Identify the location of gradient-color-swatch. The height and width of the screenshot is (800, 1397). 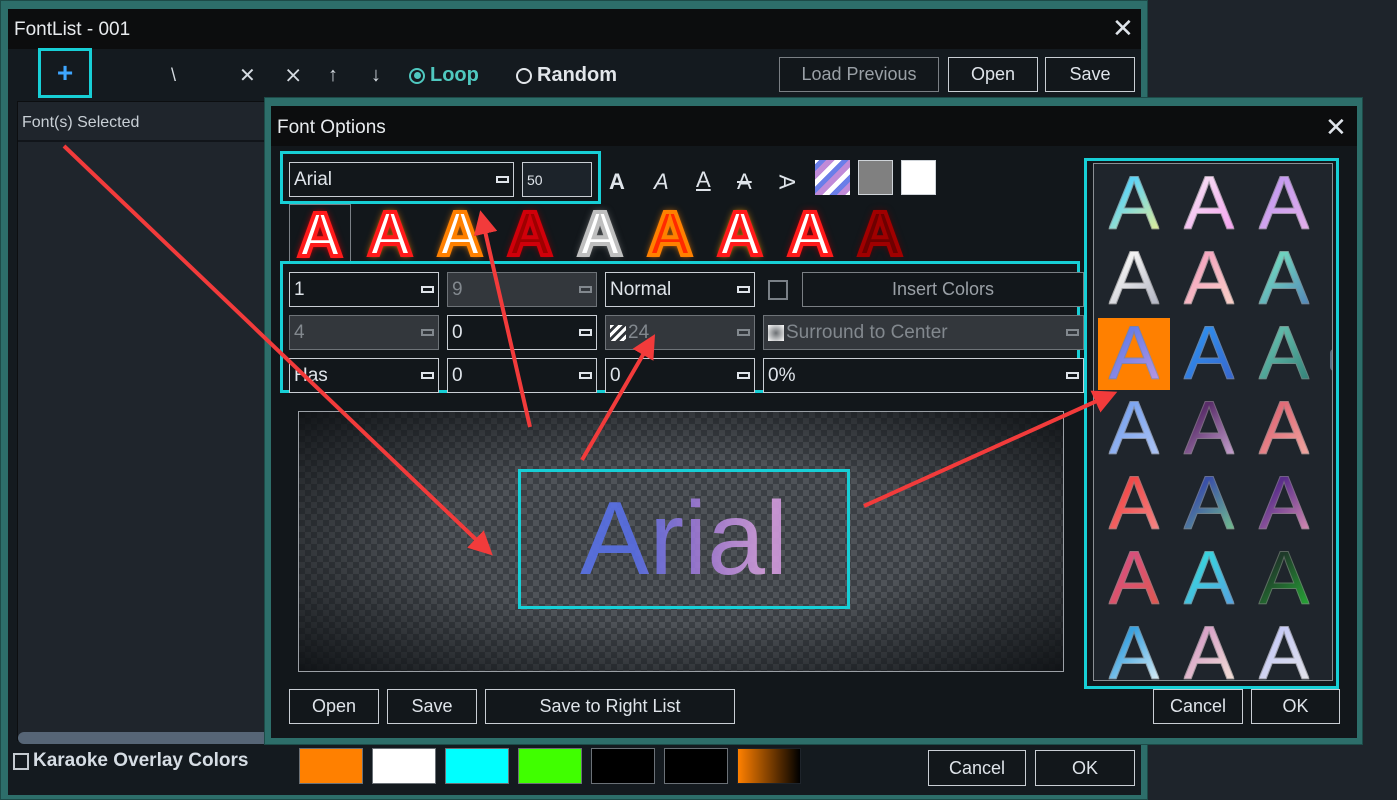
(832, 177).